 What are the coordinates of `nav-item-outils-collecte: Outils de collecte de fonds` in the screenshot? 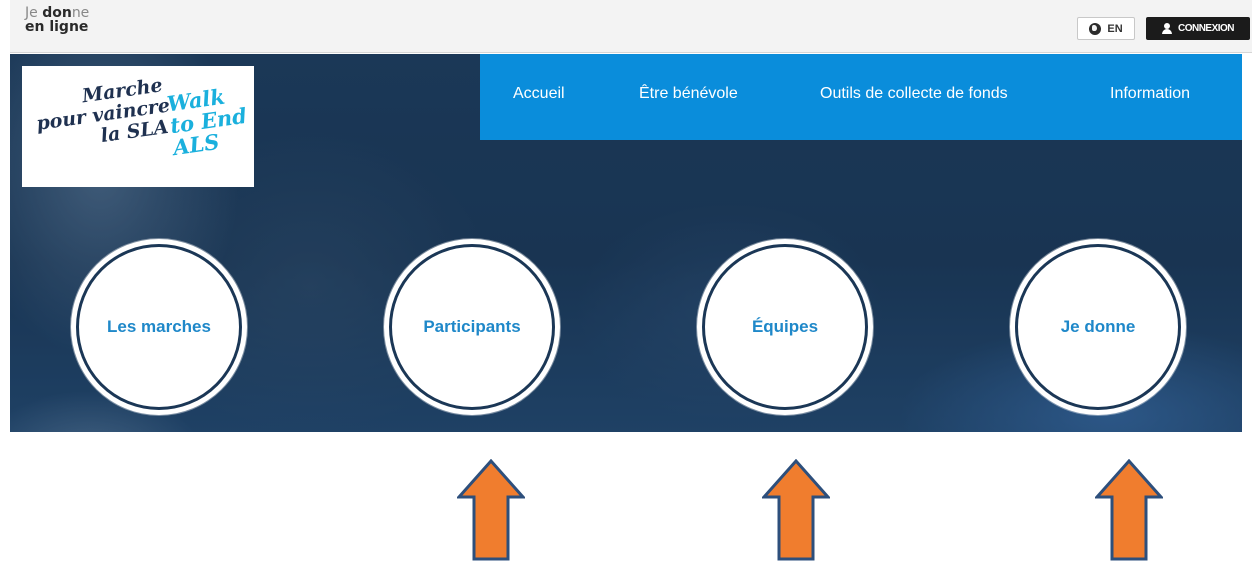 It's located at (914, 94).